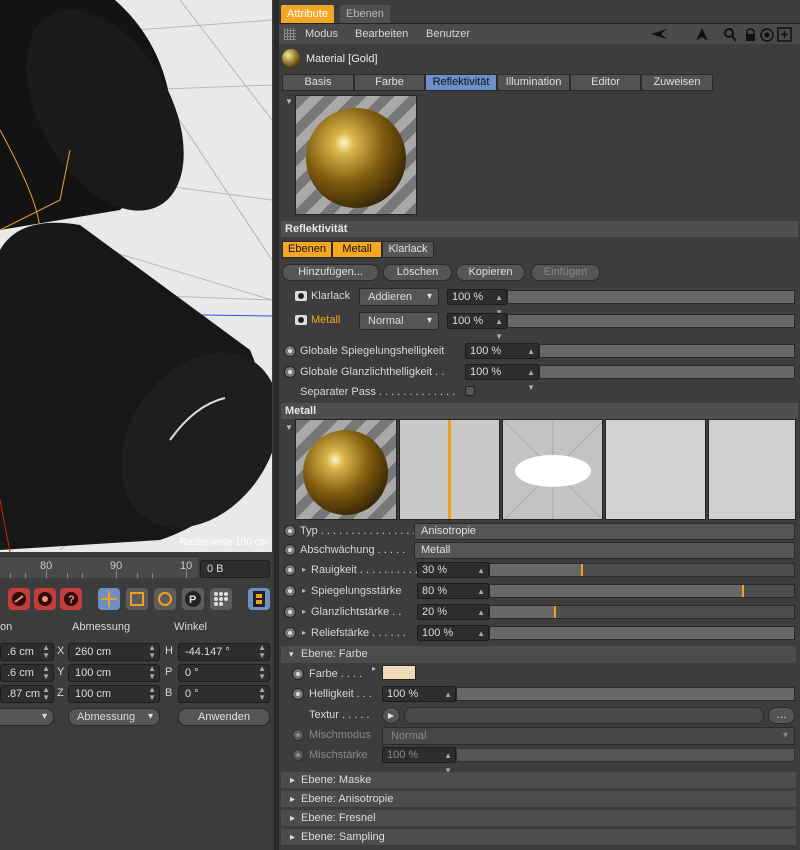 The image size is (800, 850). What do you see at coordinates (767, 35) in the screenshot?
I see `target-icon` at bounding box center [767, 35].